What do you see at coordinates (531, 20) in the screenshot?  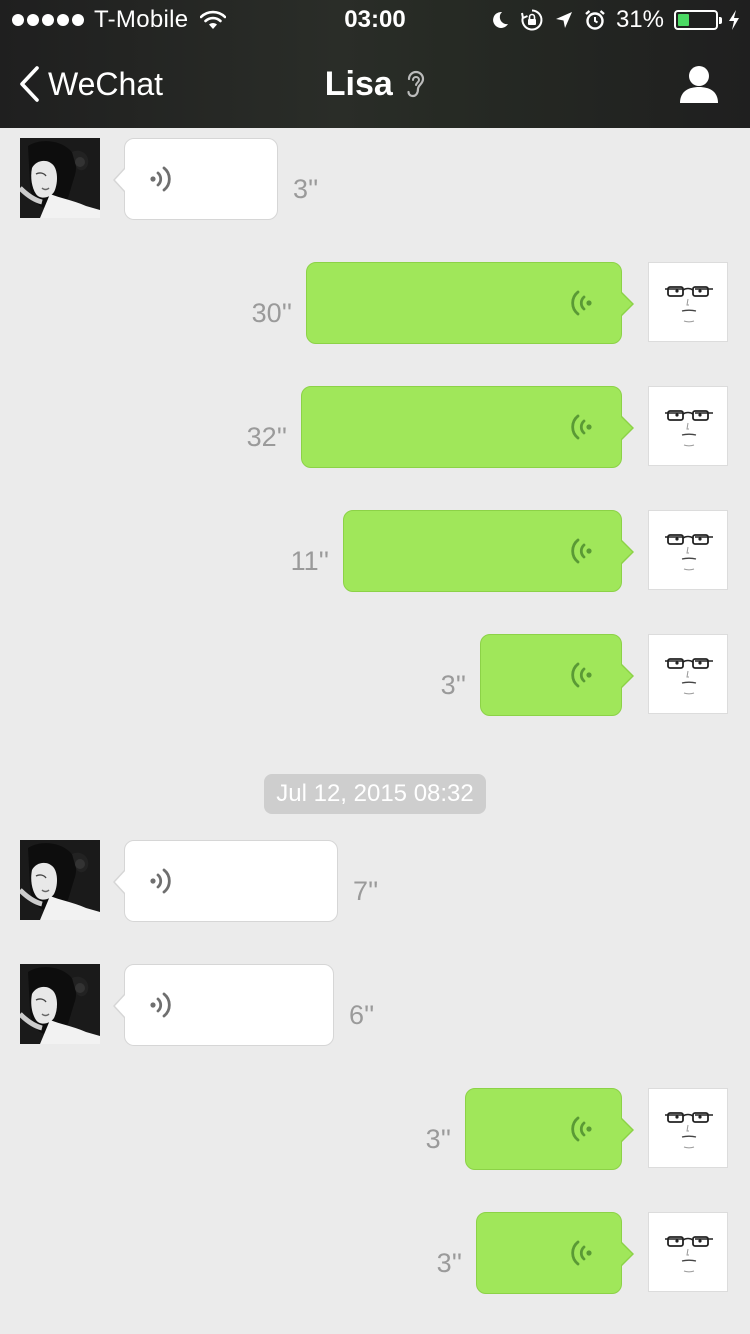 I see `rotation-lock-icon` at bounding box center [531, 20].